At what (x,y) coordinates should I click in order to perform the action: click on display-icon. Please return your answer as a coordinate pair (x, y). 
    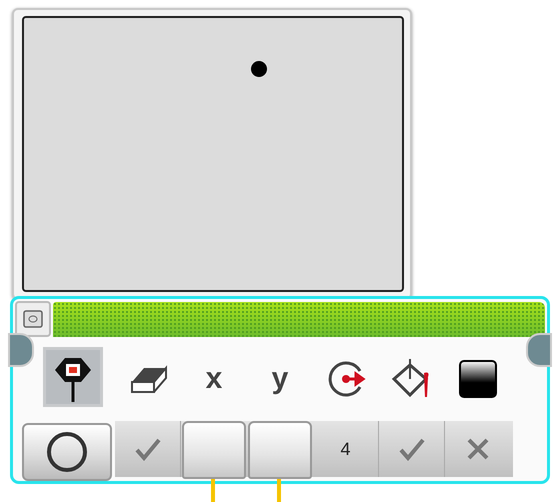
    Looking at the image, I should click on (33, 319).